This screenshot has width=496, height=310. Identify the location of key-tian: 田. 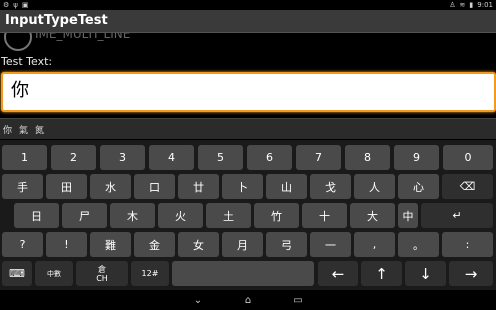
(66, 186).